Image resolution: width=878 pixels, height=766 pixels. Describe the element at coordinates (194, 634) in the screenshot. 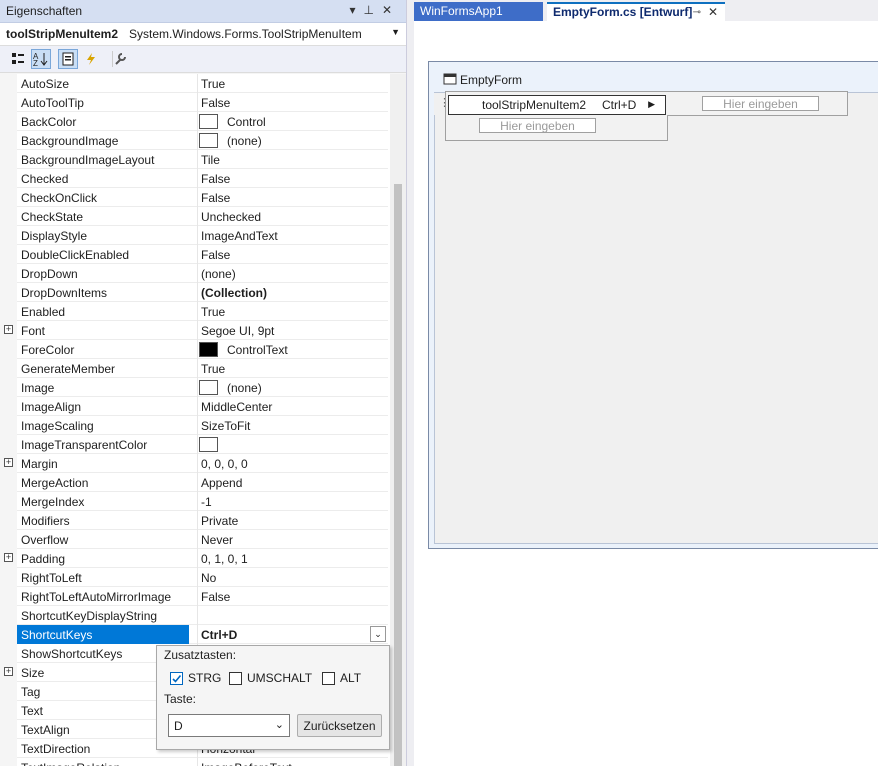

I see `property-row: ShortcutKeys Ctrl+D ⌄` at that location.